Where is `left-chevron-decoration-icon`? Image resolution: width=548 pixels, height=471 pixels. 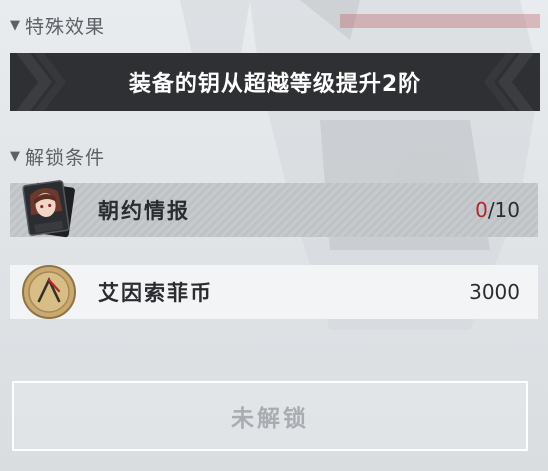
left-chevron-decoration-icon is located at coordinates (41, 82).